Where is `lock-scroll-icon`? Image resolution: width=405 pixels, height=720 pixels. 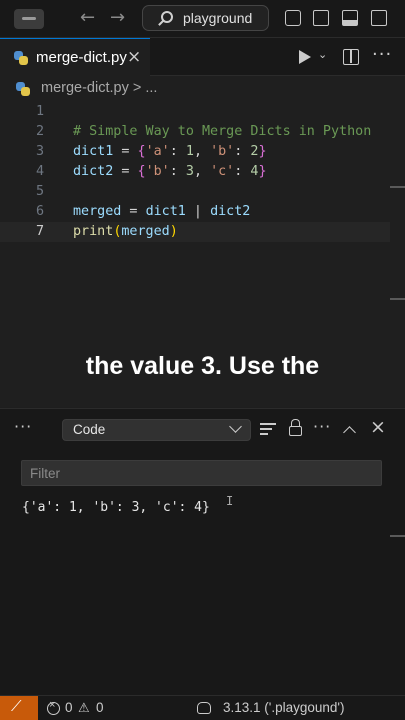 lock-scroll-icon is located at coordinates (295, 427).